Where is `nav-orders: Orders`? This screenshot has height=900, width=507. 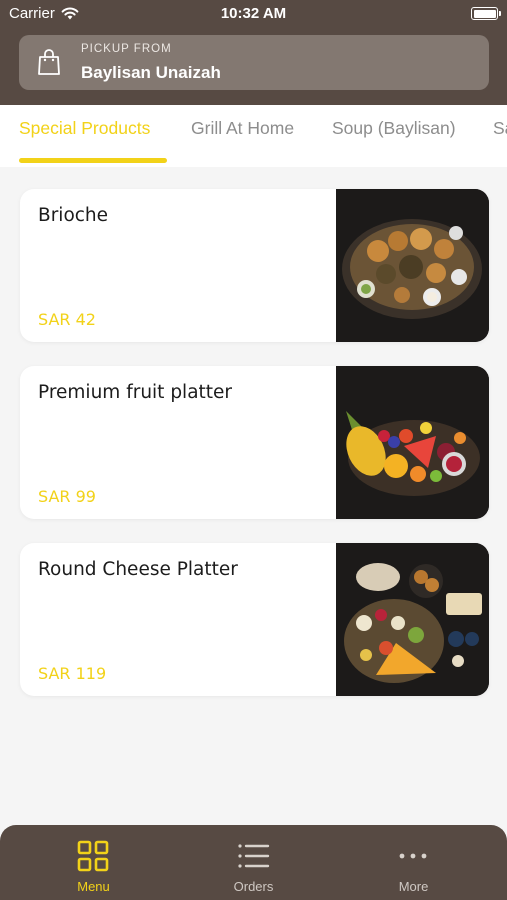 nav-orders: Orders is located at coordinates (253, 862).